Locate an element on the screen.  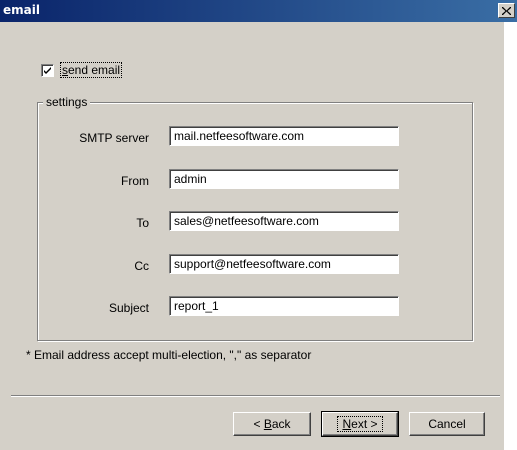
subject-input: report_1 is located at coordinates (284, 306).